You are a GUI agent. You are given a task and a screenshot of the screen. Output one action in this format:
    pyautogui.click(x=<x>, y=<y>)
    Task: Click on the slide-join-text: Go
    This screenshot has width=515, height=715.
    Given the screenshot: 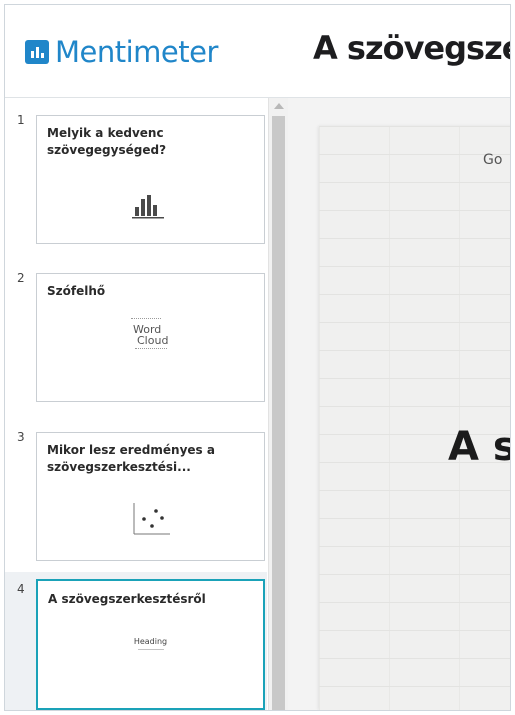 What is the action you would take?
    pyautogui.click(x=493, y=160)
    